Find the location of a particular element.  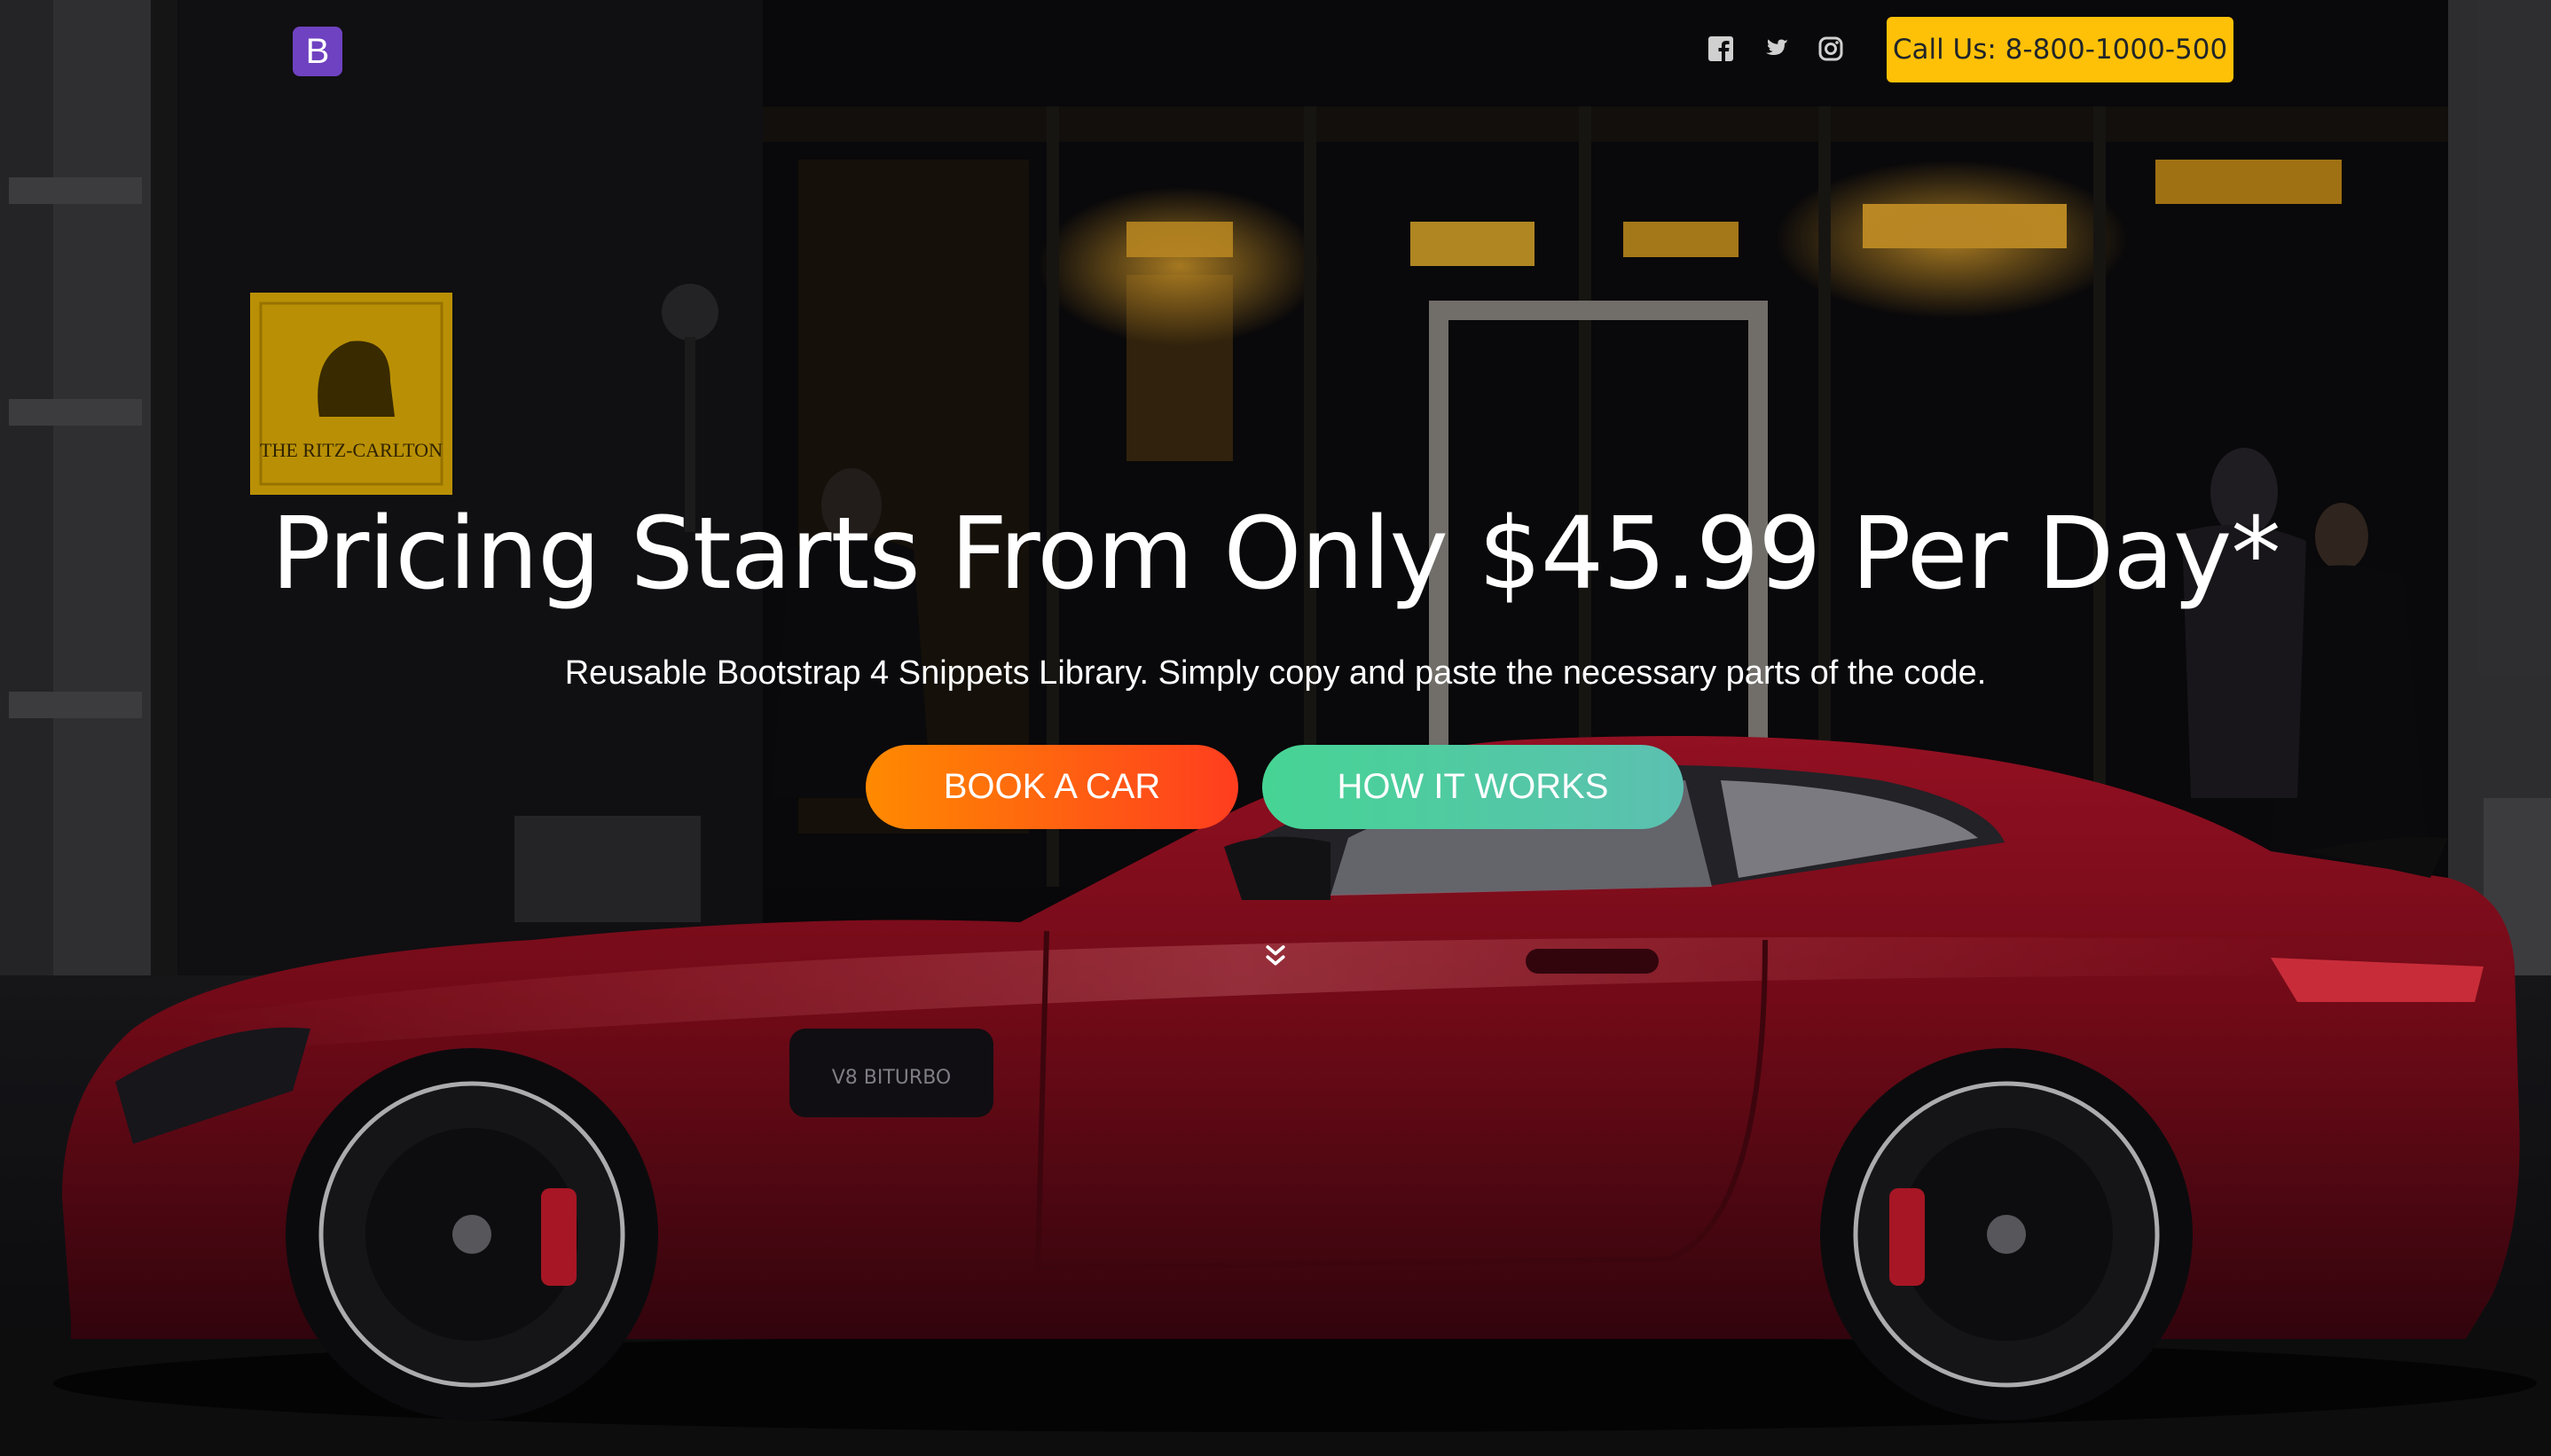

twitter-icon is located at coordinates (1777, 47).